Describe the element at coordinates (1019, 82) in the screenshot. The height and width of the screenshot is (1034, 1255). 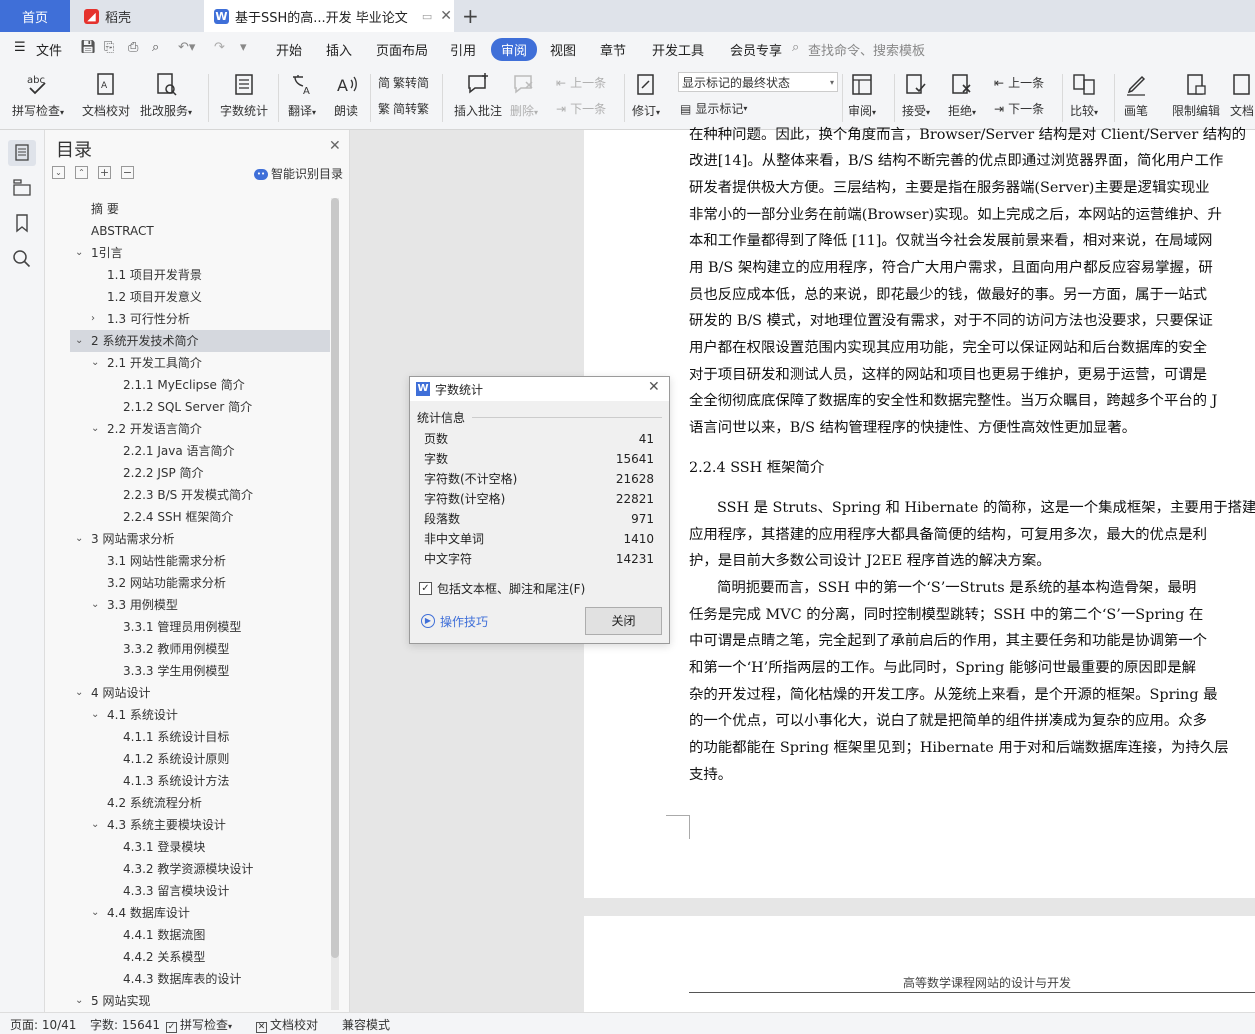
I see `prev-revision-button: ⇤ 上一条` at that location.